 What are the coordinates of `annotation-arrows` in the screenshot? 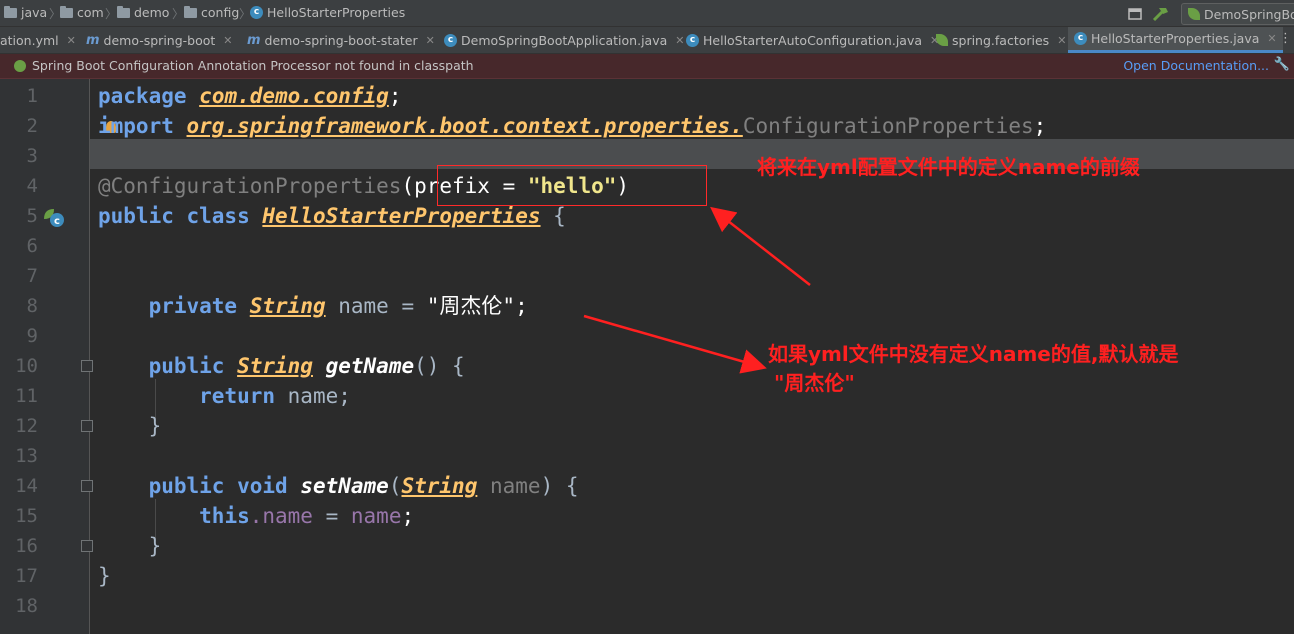 It's located at (697, 290).